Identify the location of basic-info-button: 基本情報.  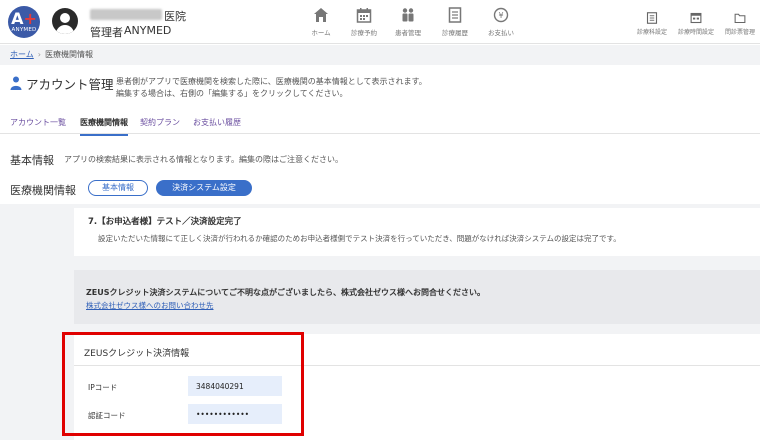
(118, 188).